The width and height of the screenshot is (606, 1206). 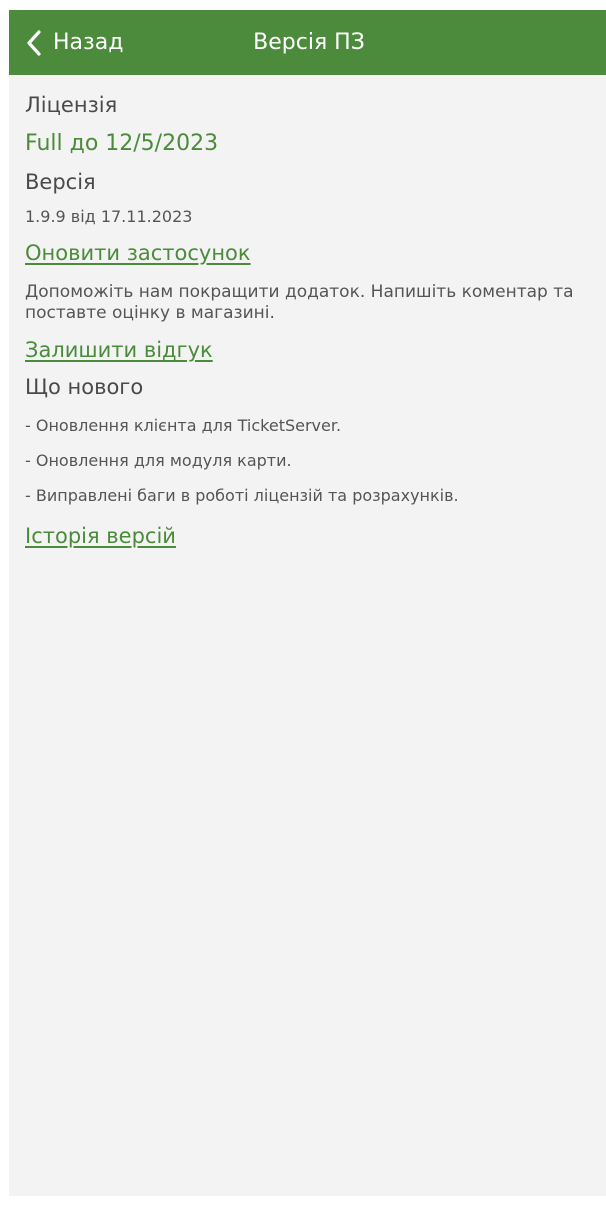 What do you see at coordinates (183, 425) in the screenshot?
I see `whats-new-item: - Оновлення клієнта для TicketServer.` at bounding box center [183, 425].